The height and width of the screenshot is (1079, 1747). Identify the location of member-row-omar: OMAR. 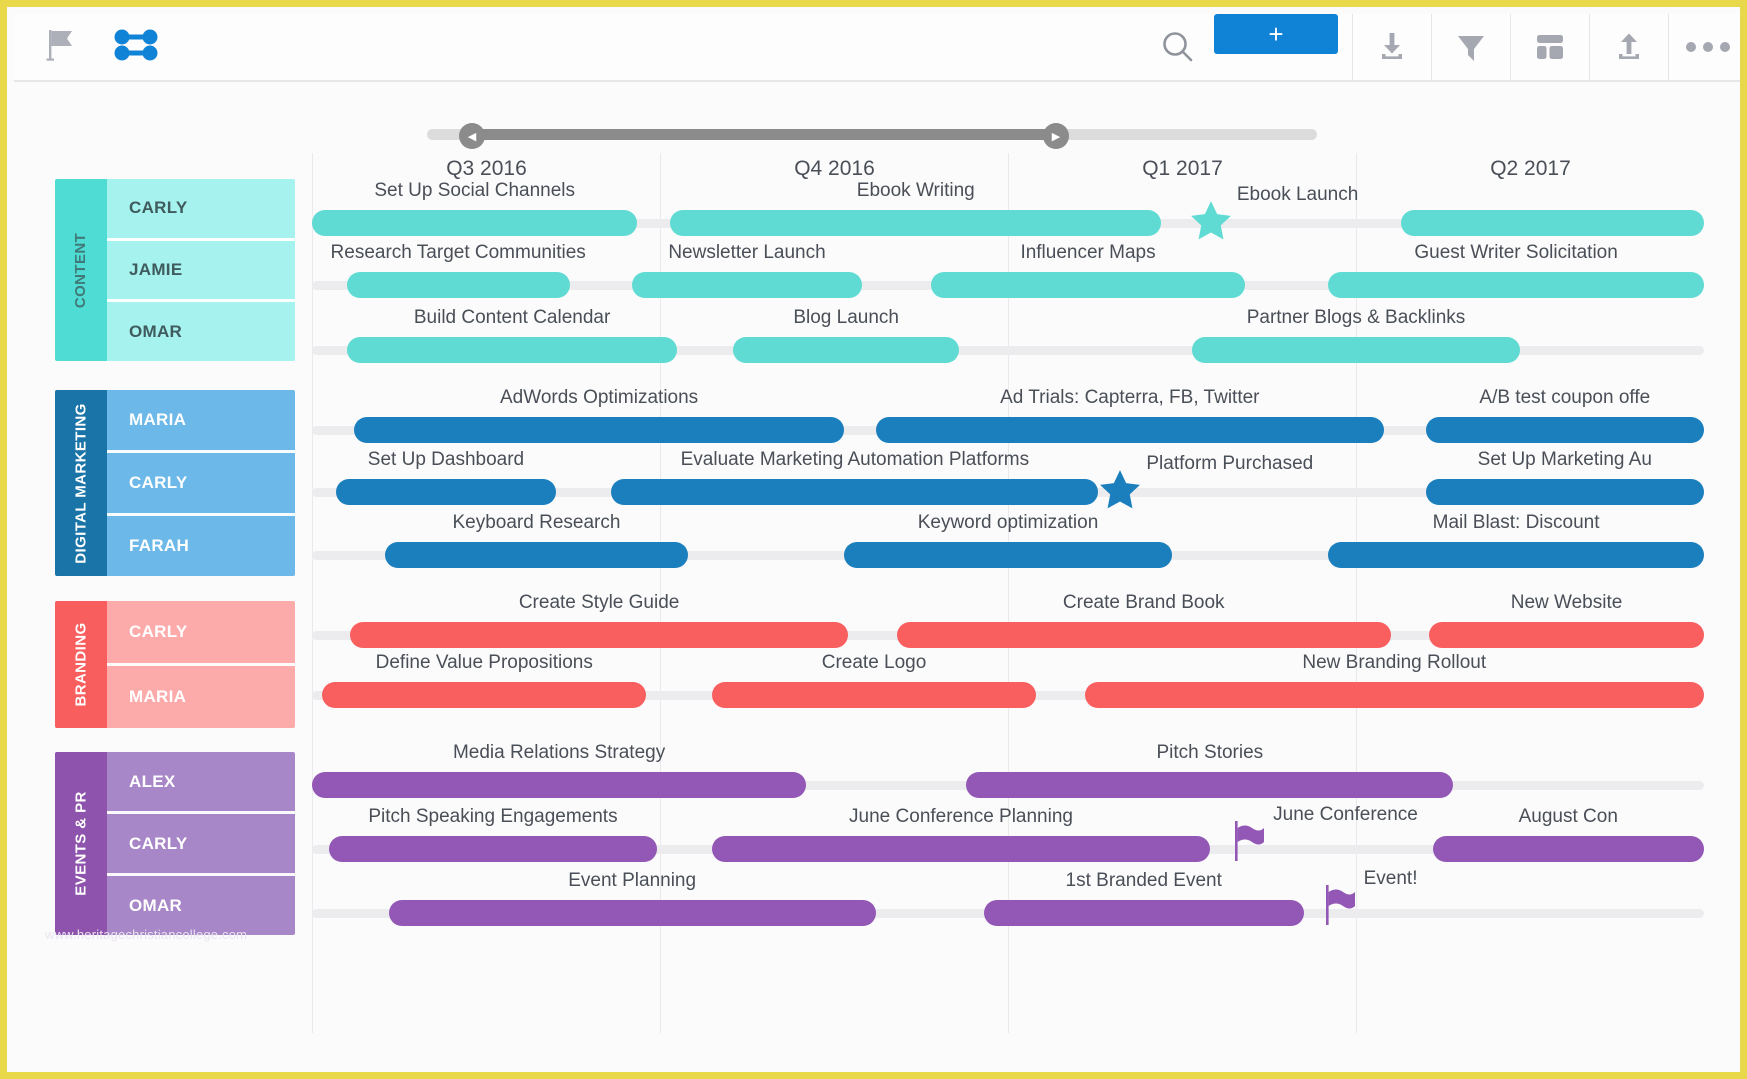
(201, 331).